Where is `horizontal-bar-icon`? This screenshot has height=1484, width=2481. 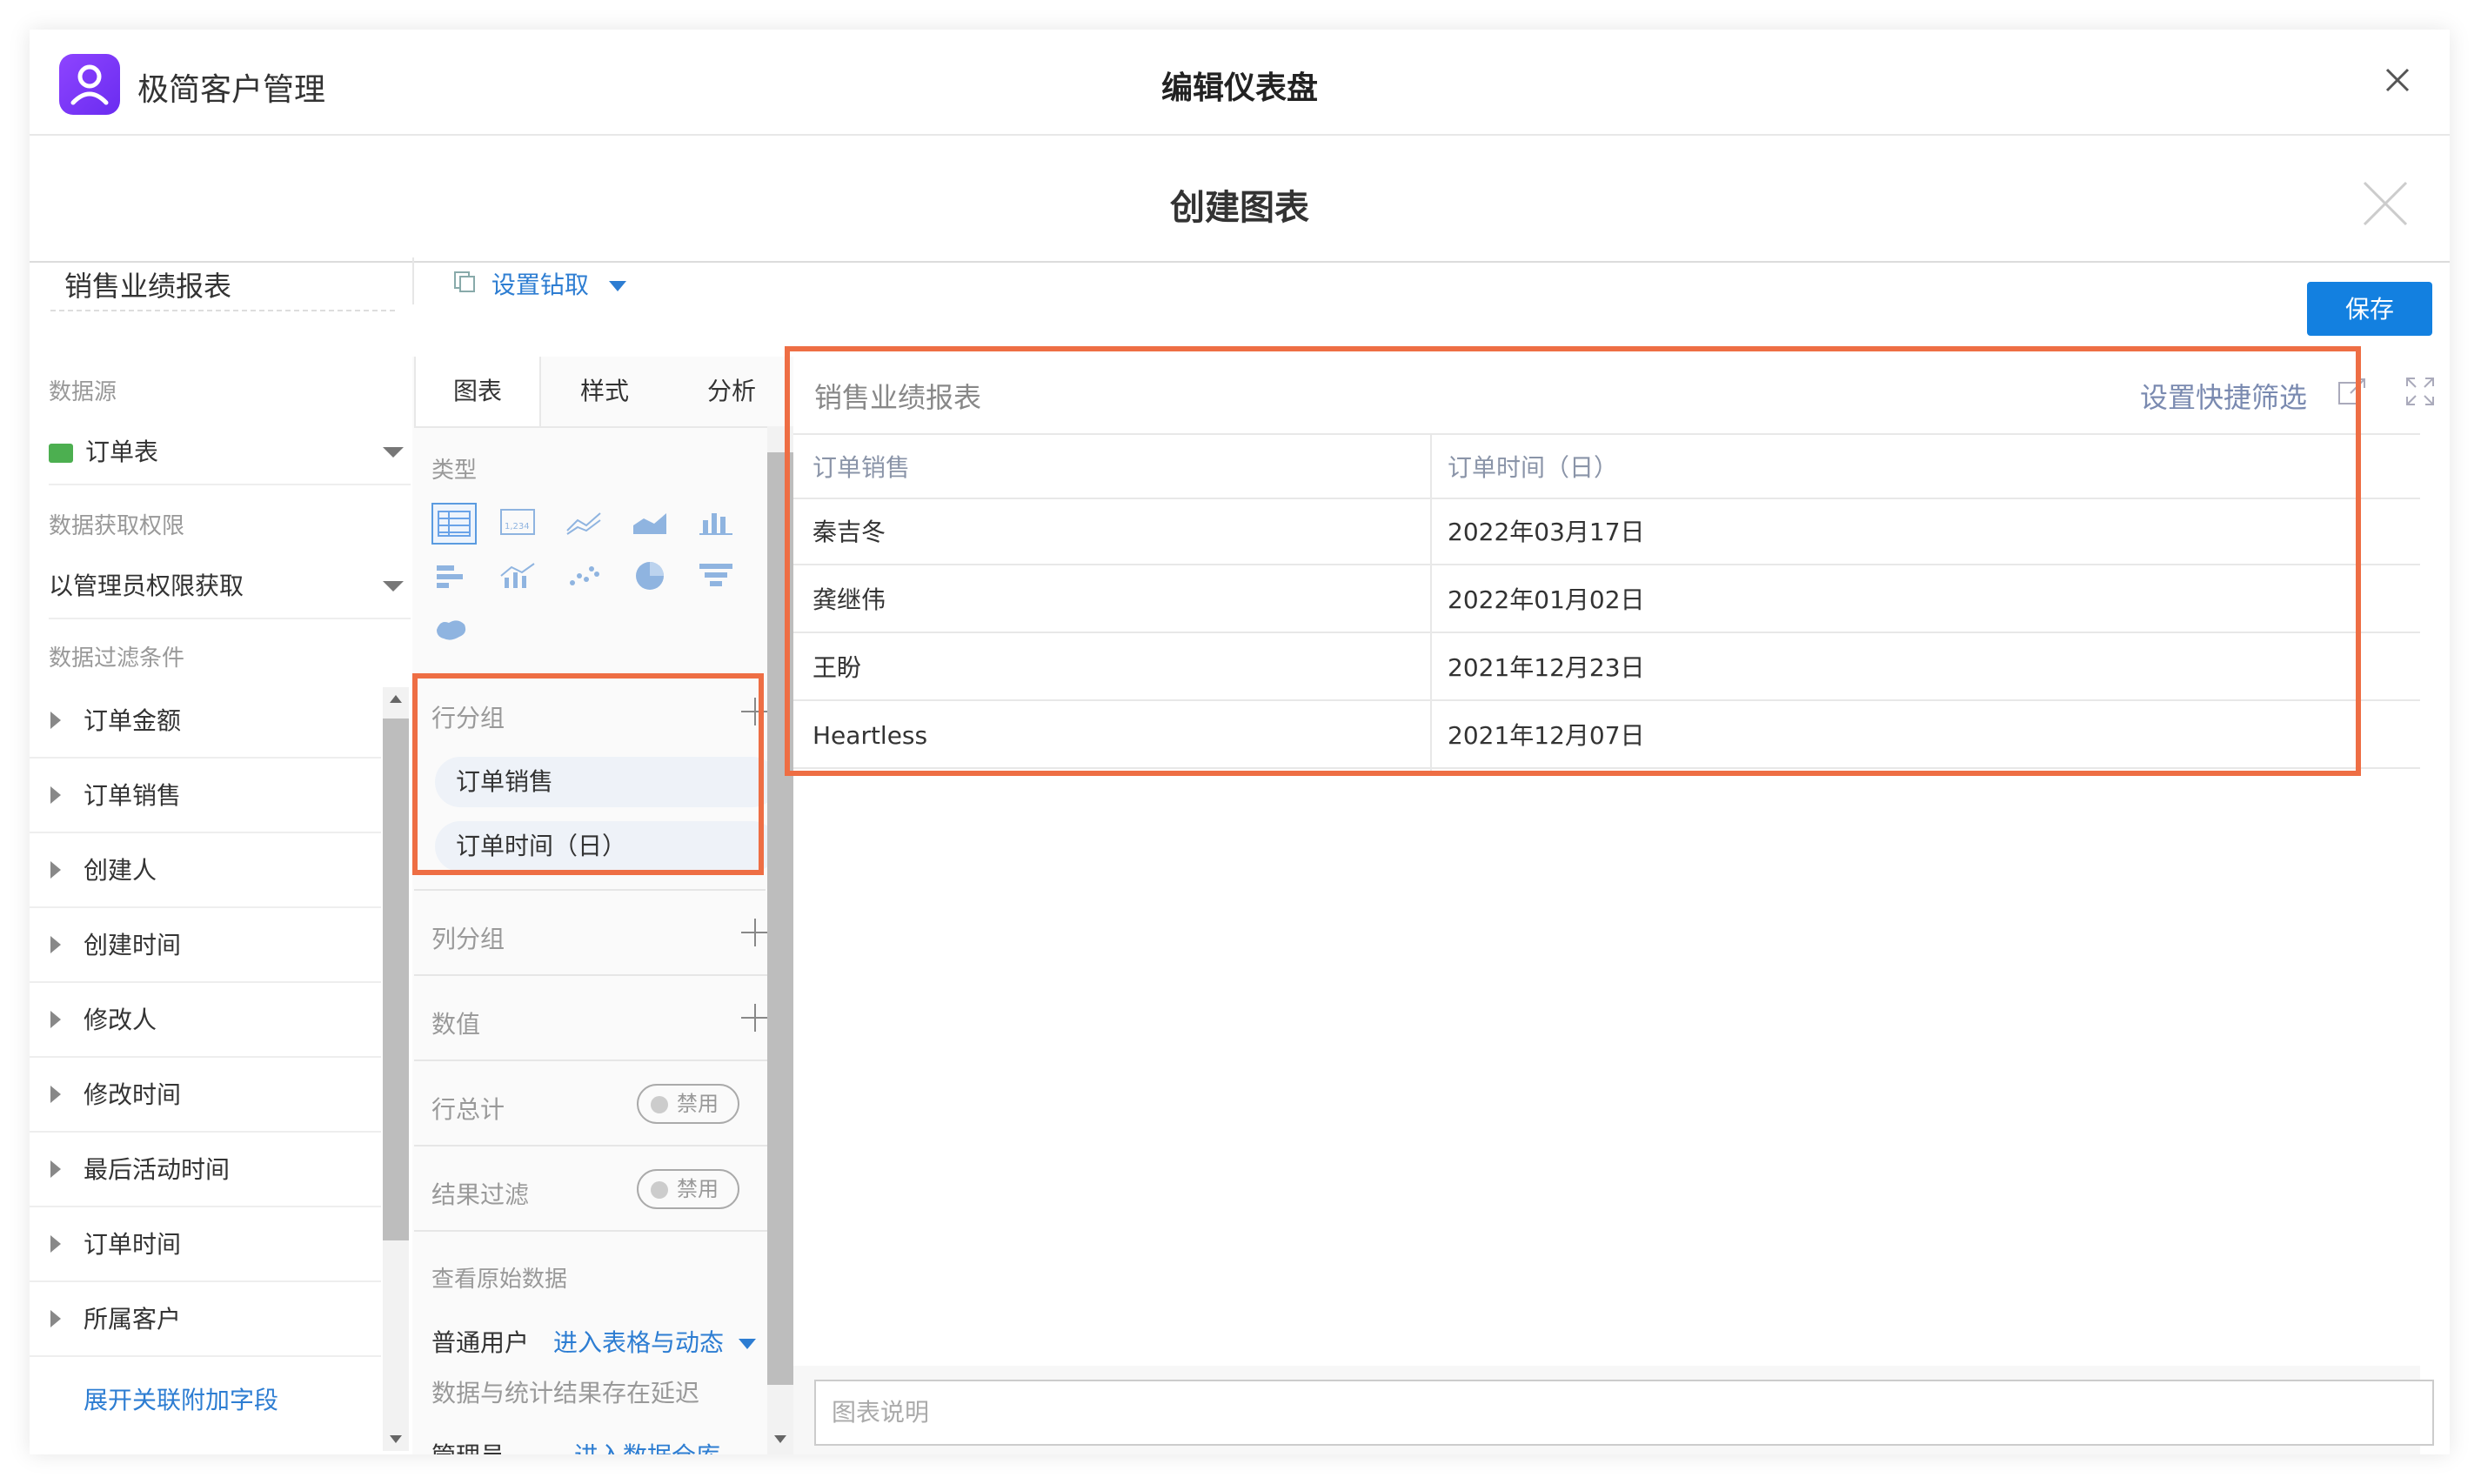
horizontal-bar-icon is located at coordinates (451, 575).